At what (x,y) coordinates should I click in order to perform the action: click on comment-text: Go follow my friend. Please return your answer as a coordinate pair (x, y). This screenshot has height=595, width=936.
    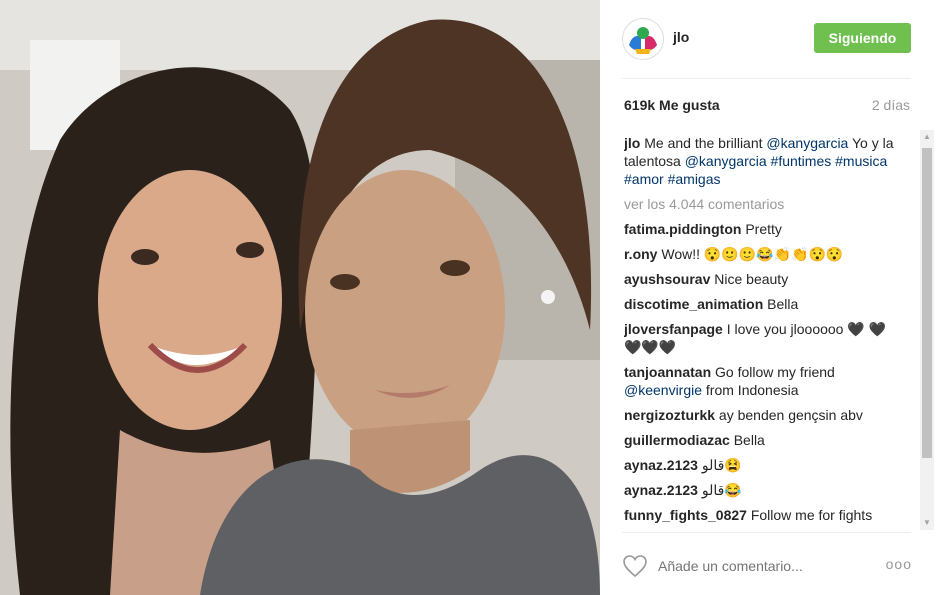
    Looking at the image, I should click on (775, 372).